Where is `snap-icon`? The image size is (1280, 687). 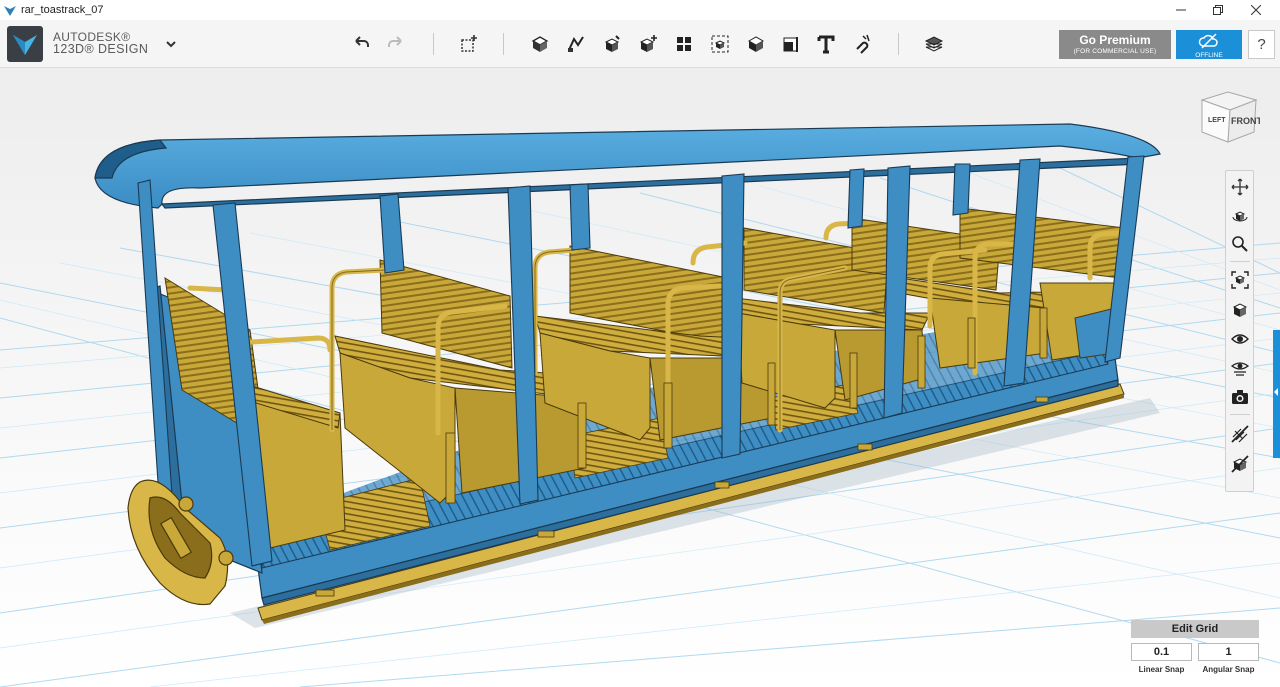
snap-icon is located at coordinates (863, 44).